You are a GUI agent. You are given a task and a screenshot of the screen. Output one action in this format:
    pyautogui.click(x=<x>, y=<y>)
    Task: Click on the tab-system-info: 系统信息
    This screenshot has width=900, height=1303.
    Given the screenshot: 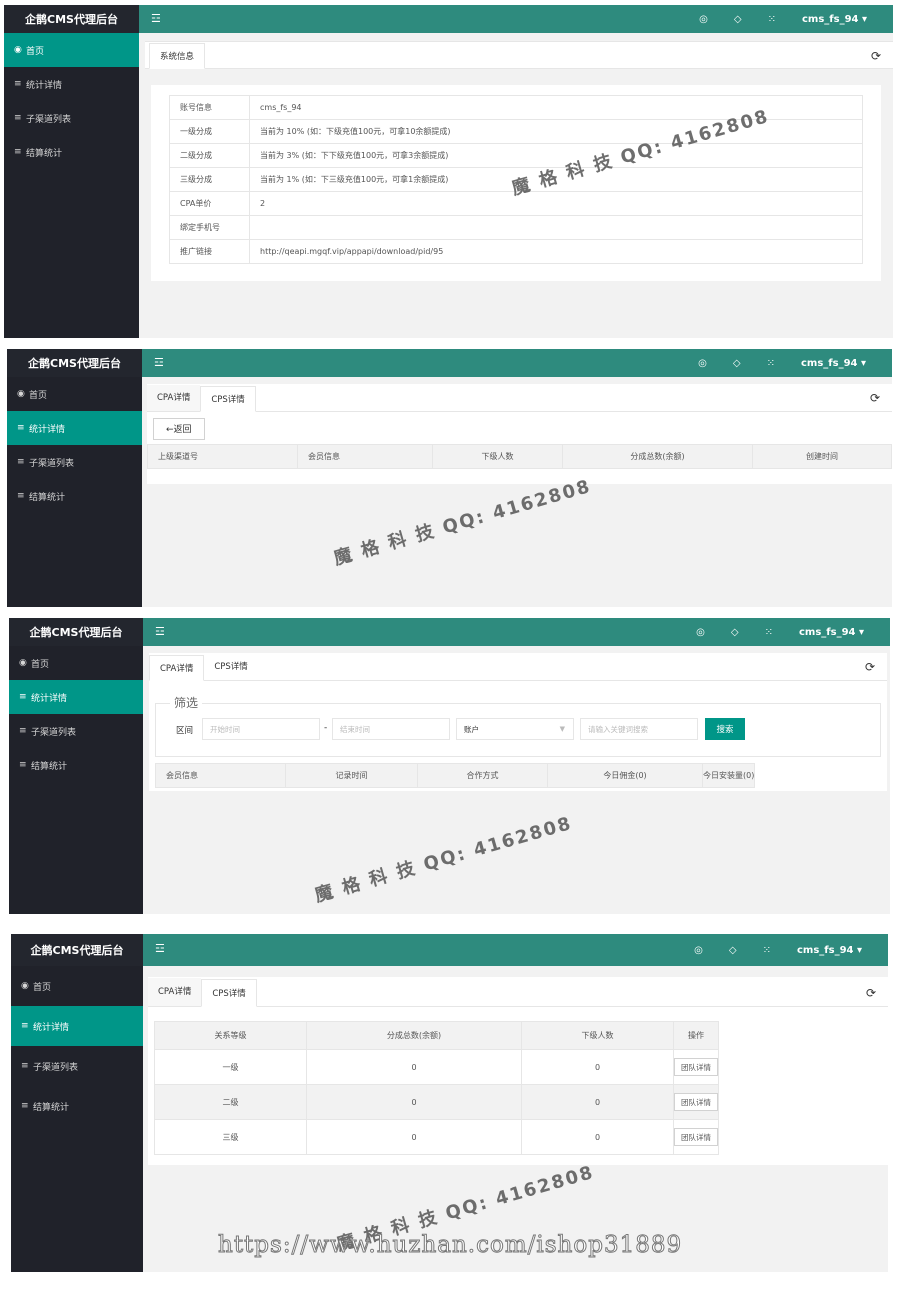 What is the action you would take?
    pyautogui.click(x=177, y=56)
    